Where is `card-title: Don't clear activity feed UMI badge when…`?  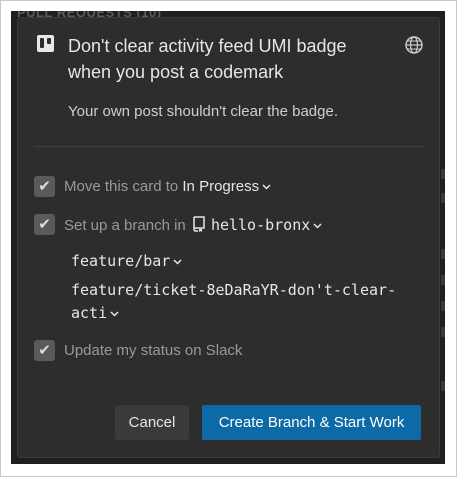
card-title: Don't clear activity feed UMI badge when… is located at coordinates (207, 59).